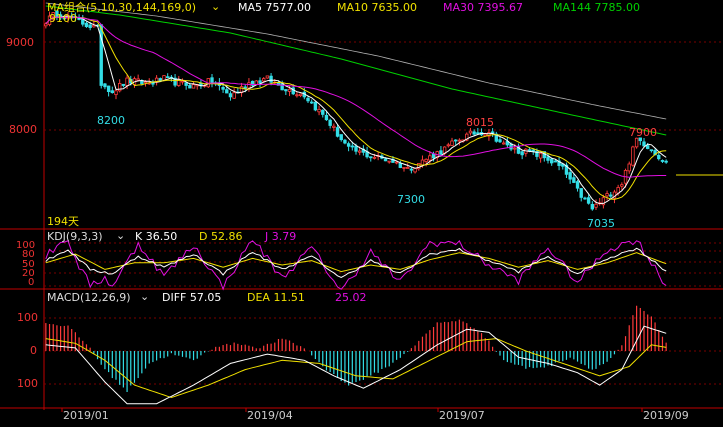 This screenshot has width=723, height=427. Describe the element at coordinates (270, 415) in the screenshot. I see `date-label-2019-04: 2019/04` at that location.